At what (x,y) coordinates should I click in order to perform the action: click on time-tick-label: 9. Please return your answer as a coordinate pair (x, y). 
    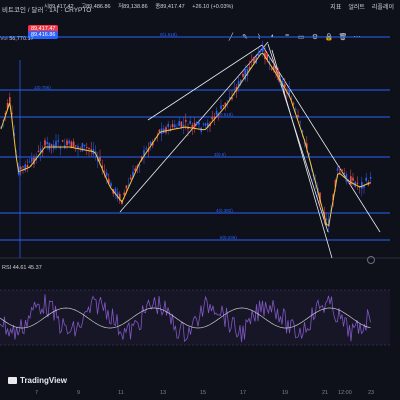
    Looking at the image, I should click on (79, 393).